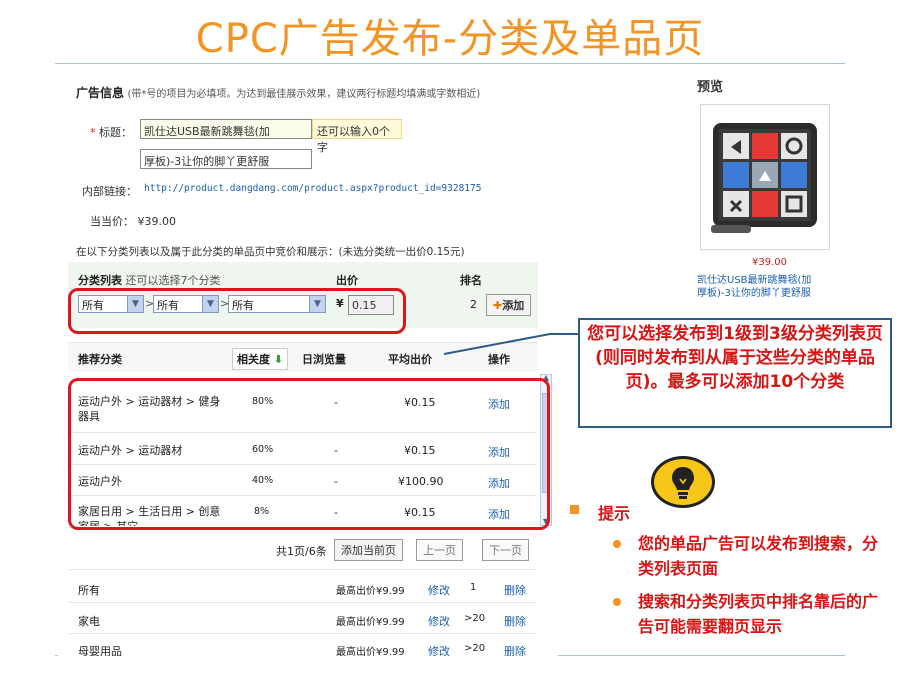  I want to click on preview-product-link: 凯仕达USB最新跳舞毯(加 厚板)-3让你的脚丫更舒服, so click(754, 287).